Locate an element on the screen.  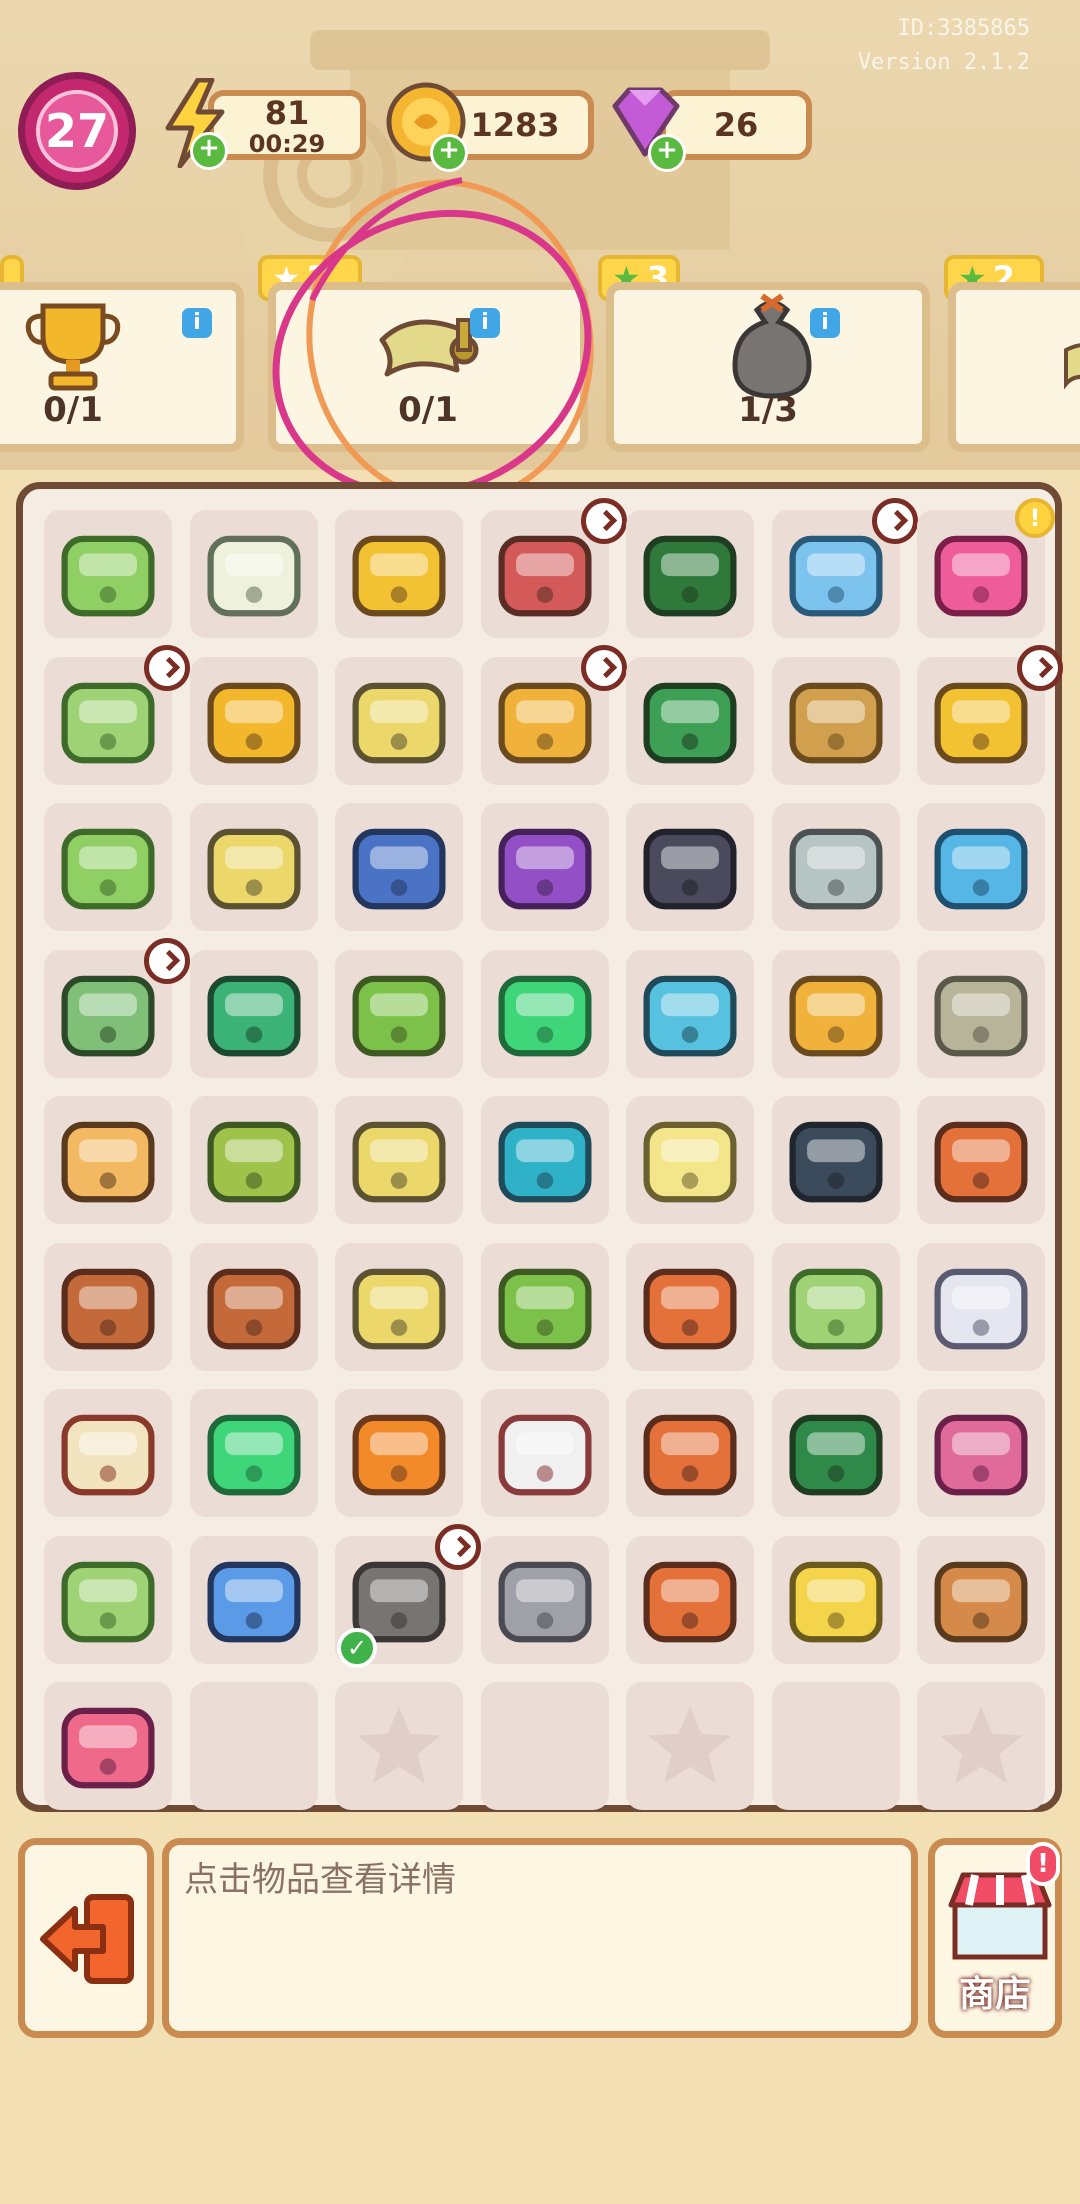
inventory-slot-tray is located at coordinates (399, 1160).